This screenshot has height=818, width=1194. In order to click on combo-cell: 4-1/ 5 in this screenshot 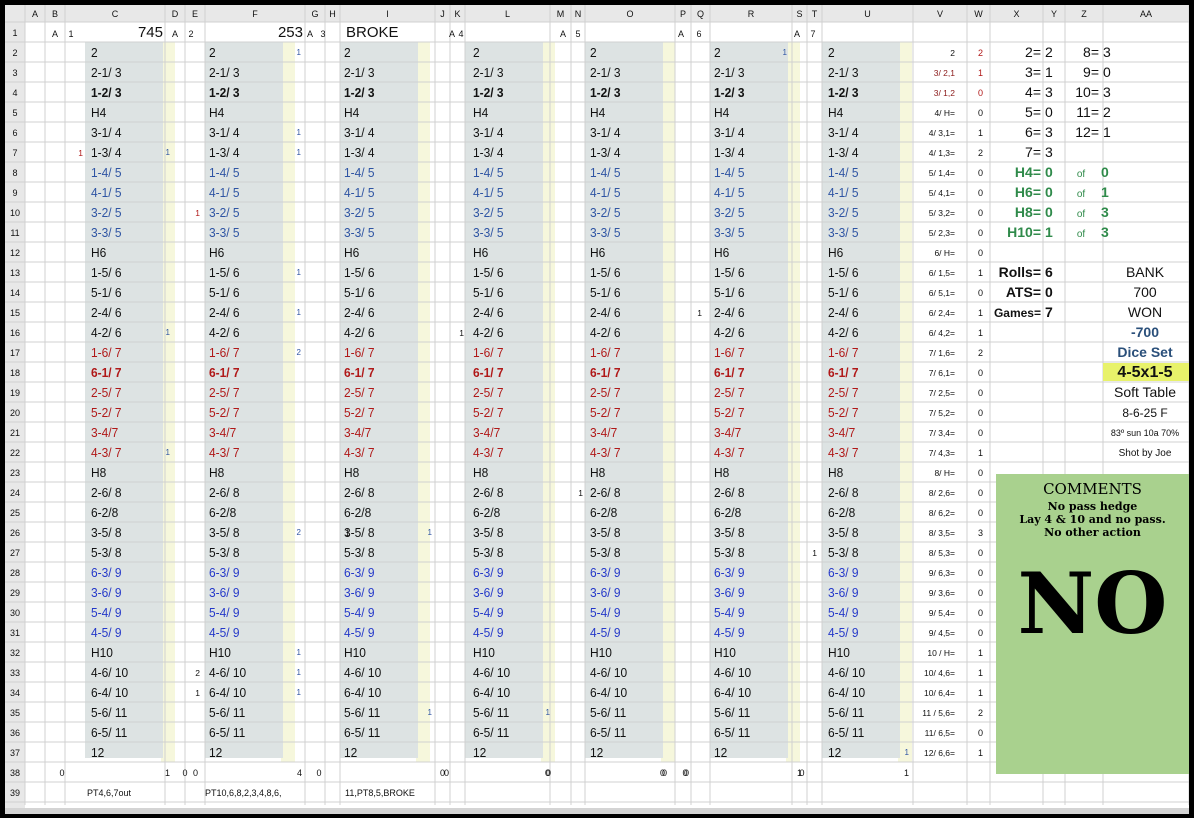, I will do `click(488, 193)`.